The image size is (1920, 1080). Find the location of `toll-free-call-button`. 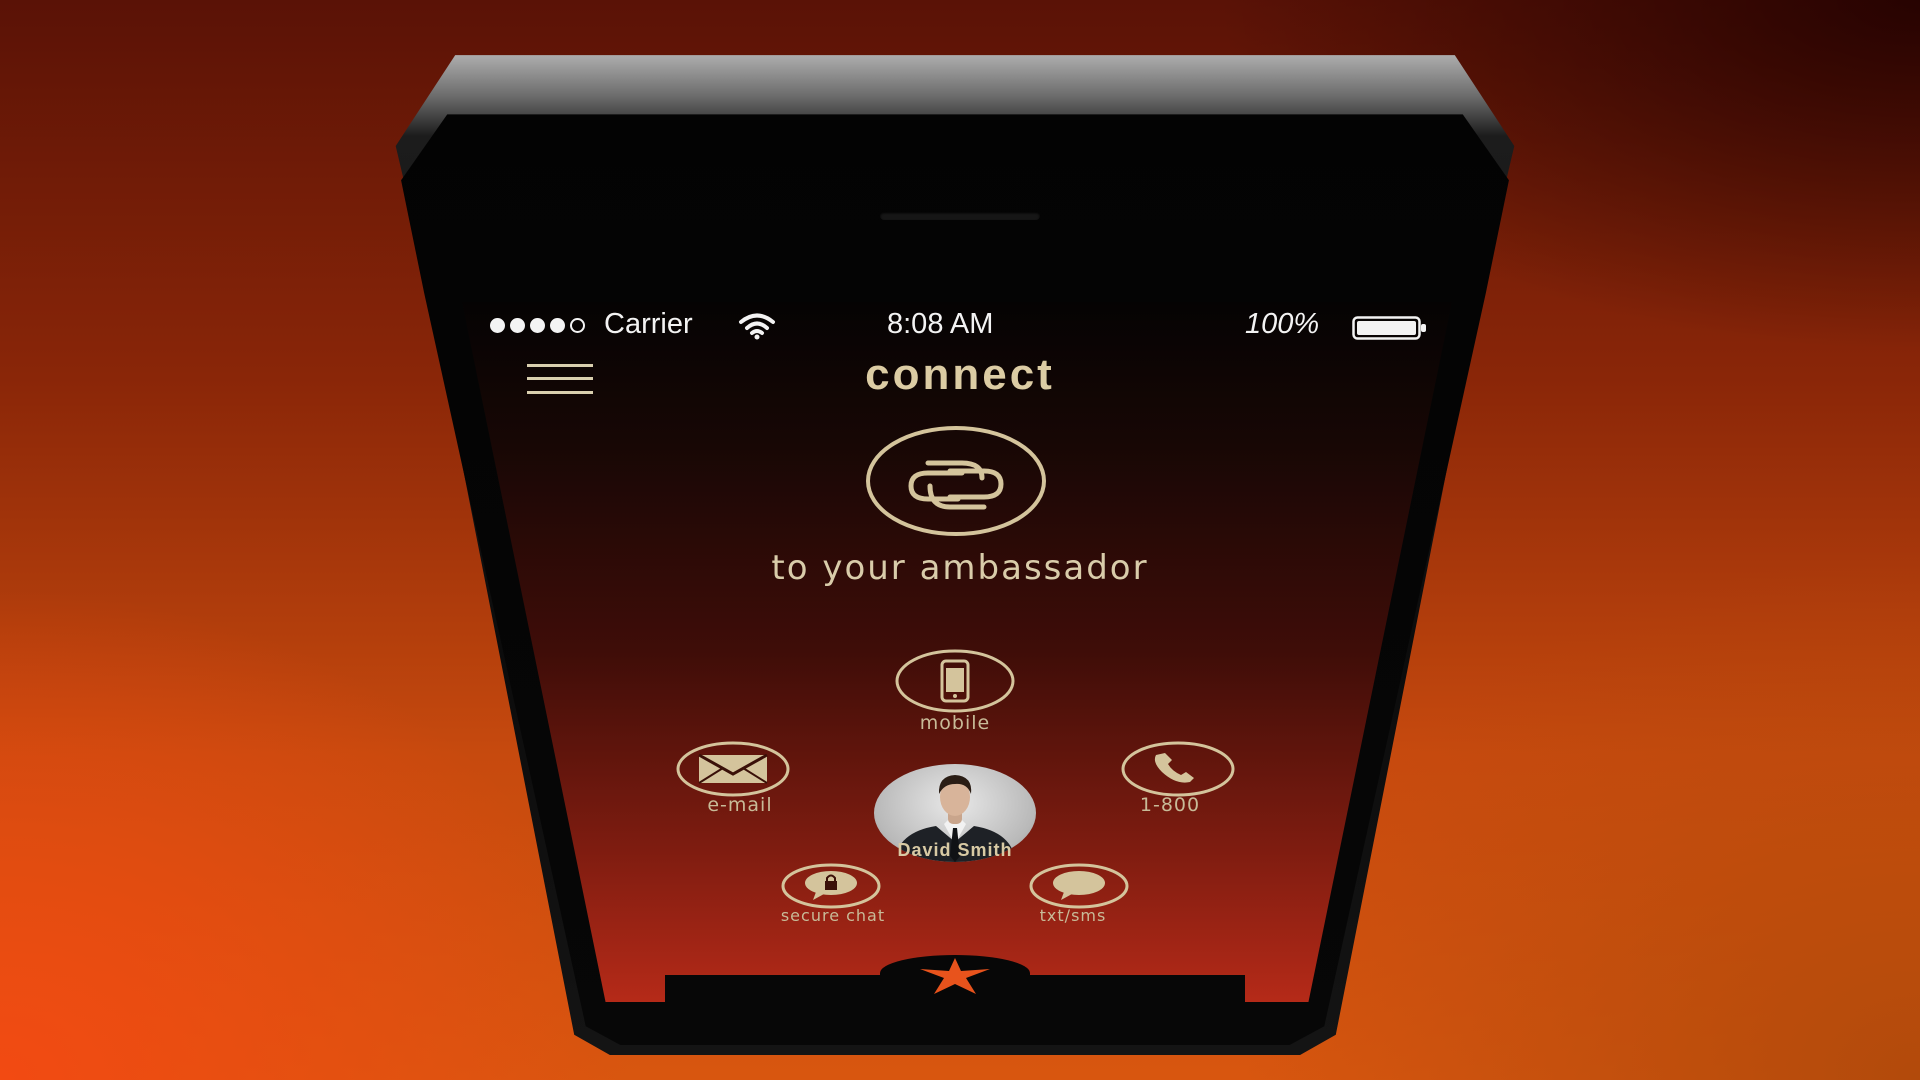

toll-free-call-button is located at coordinates (1178, 769).